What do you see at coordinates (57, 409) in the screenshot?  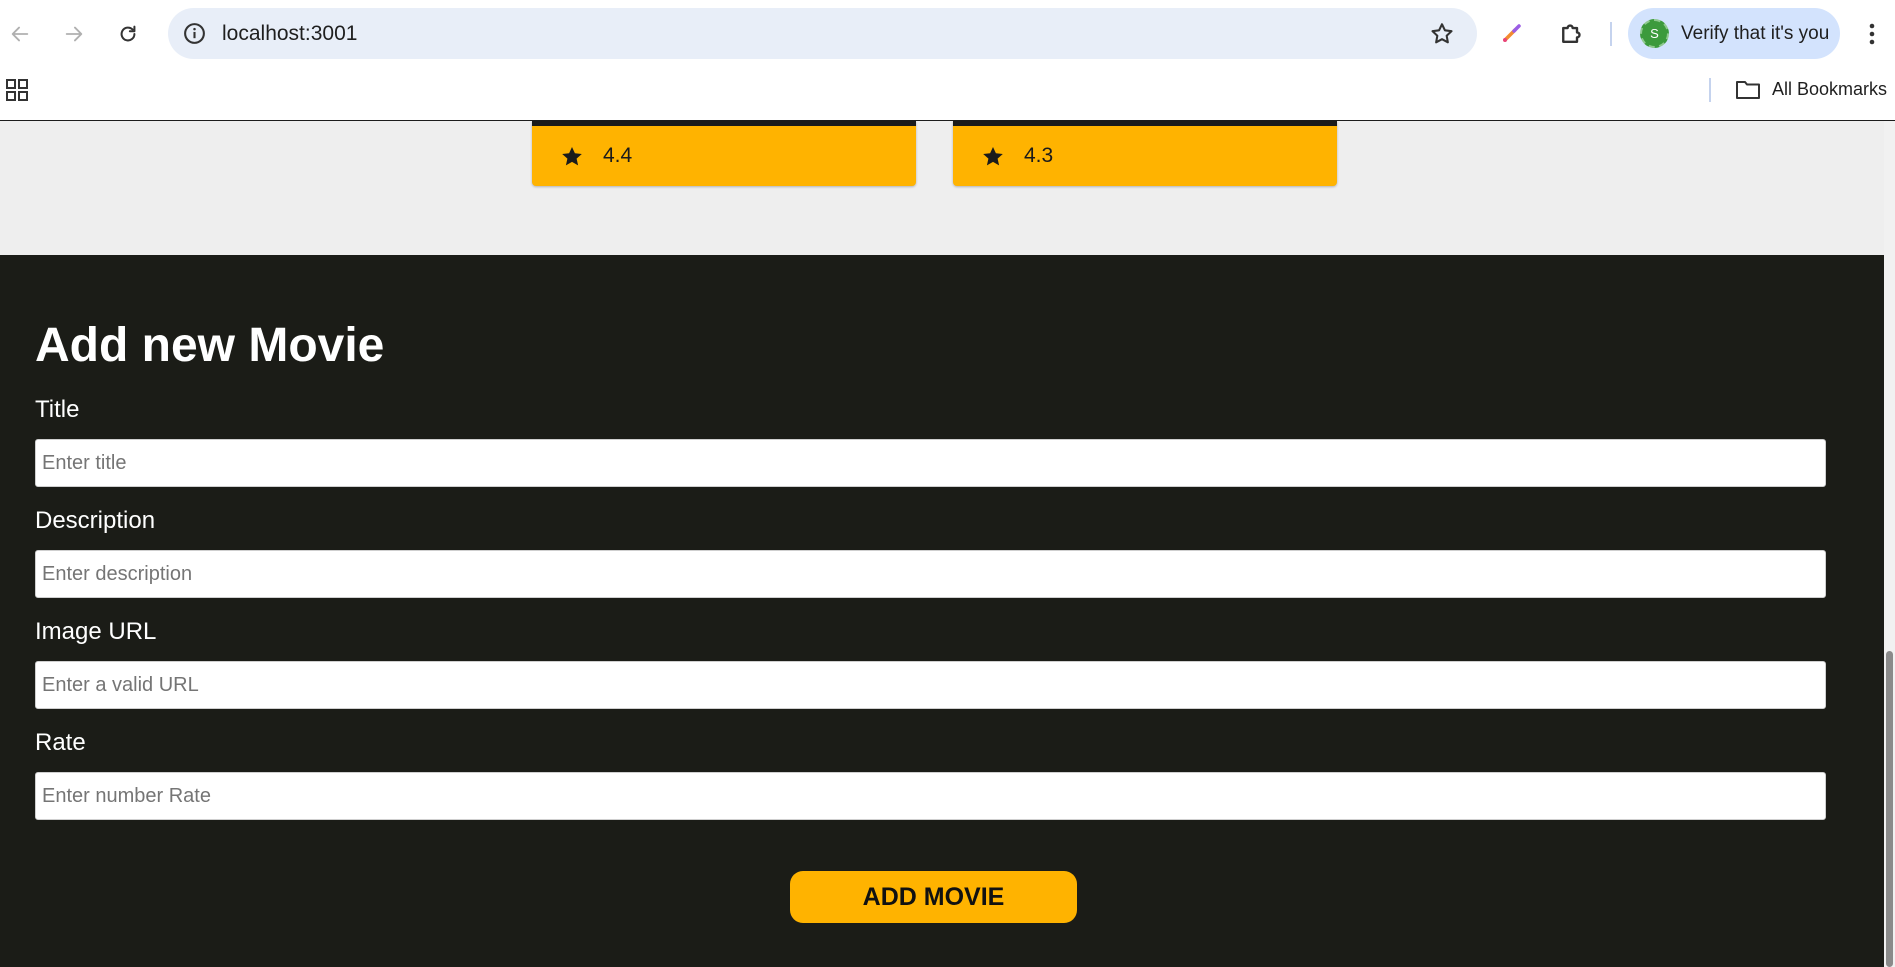 I see `title-label: Title` at bounding box center [57, 409].